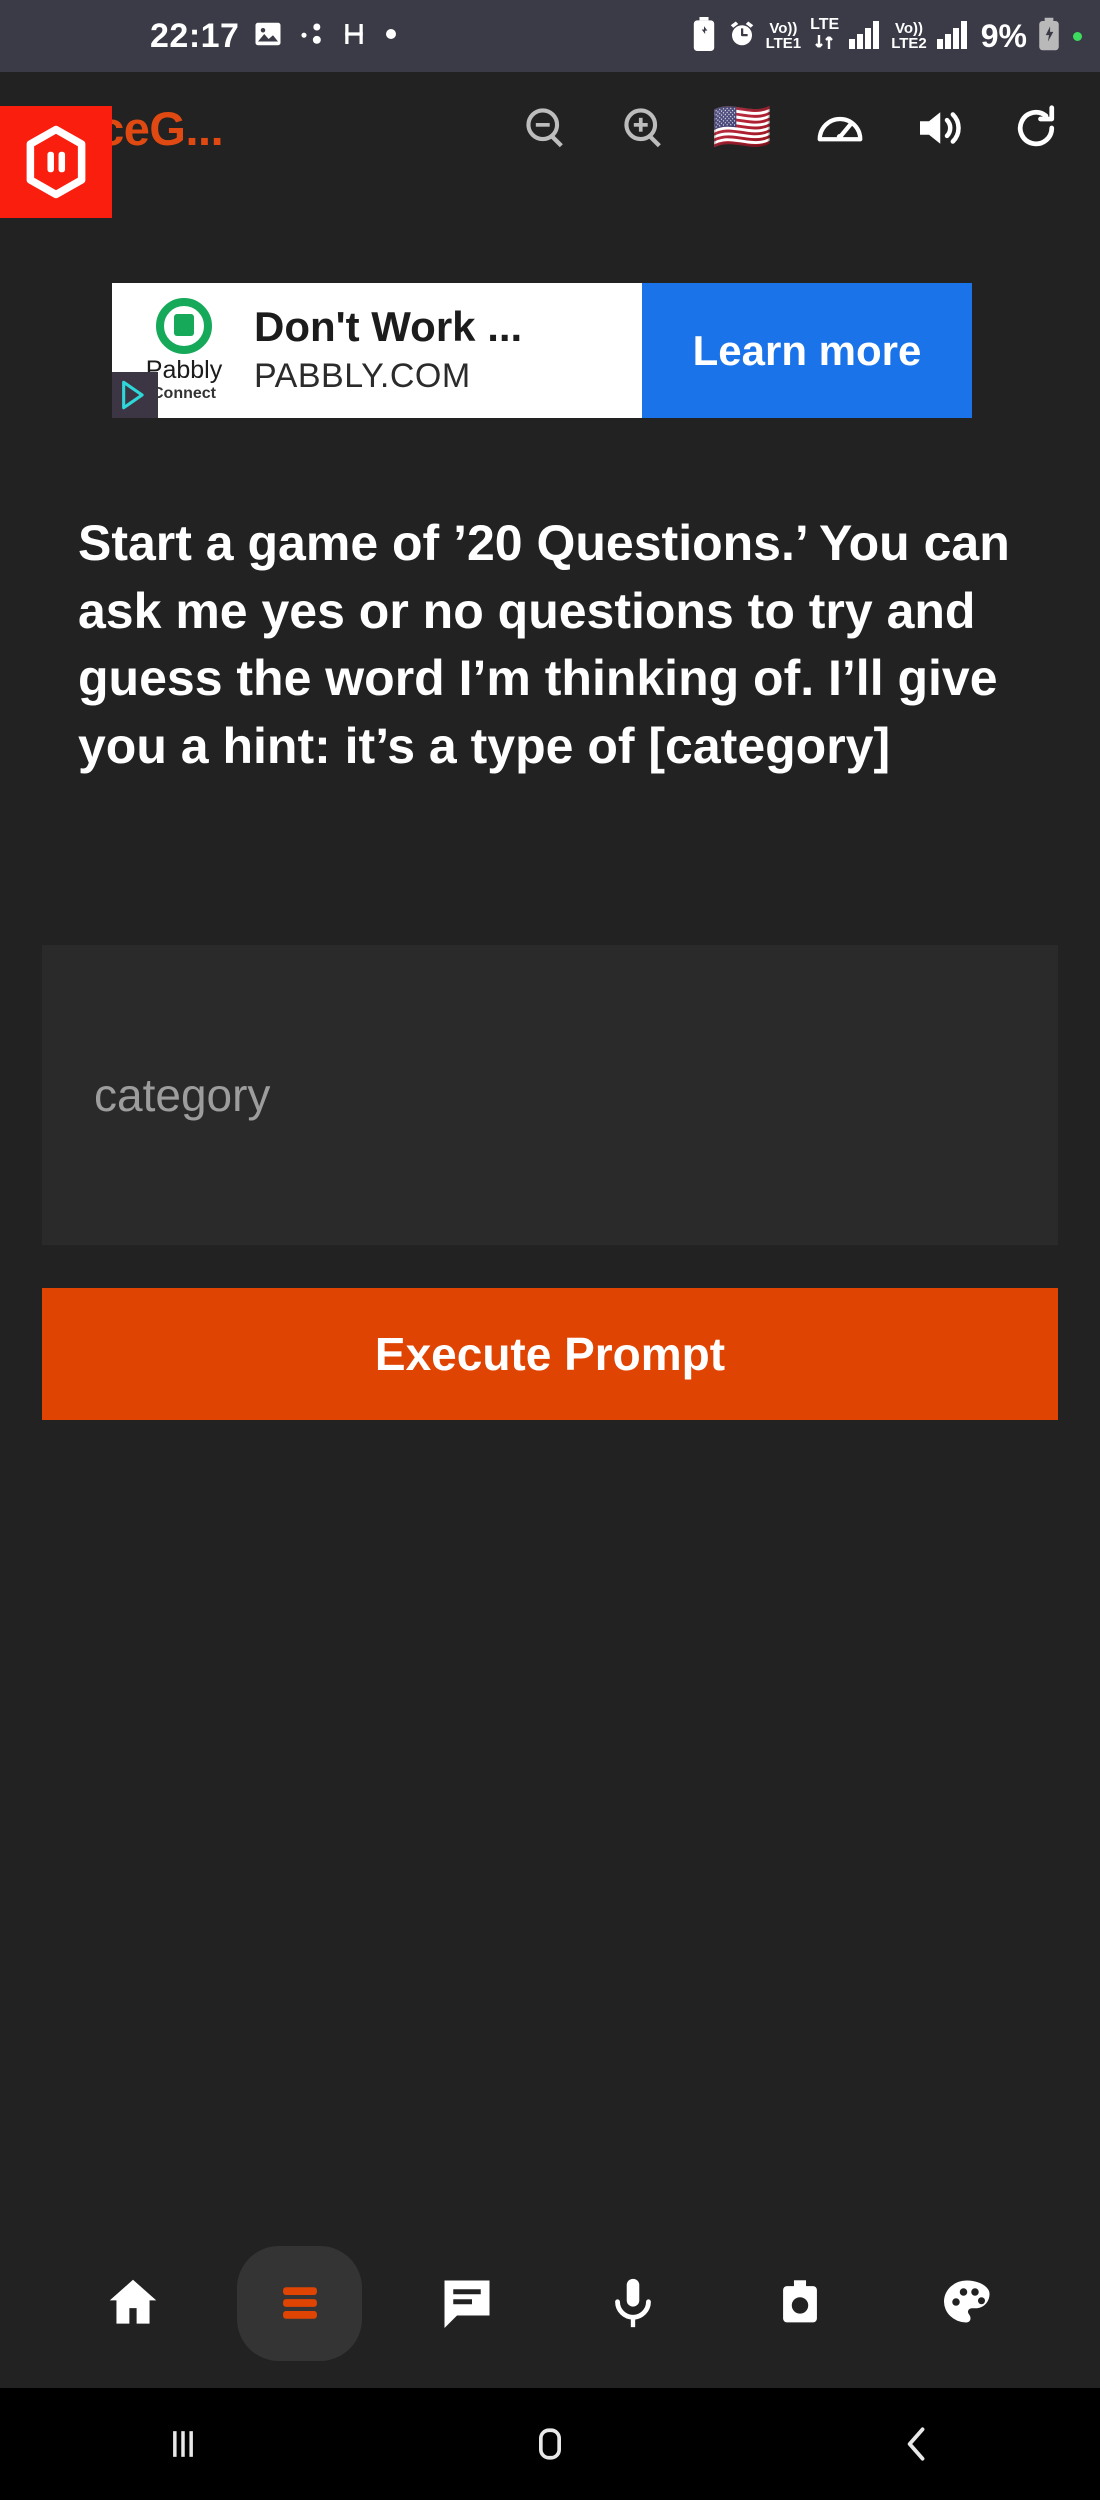 This screenshot has height=2500, width=1100. I want to click on nav-menu, so click(300, 2303).